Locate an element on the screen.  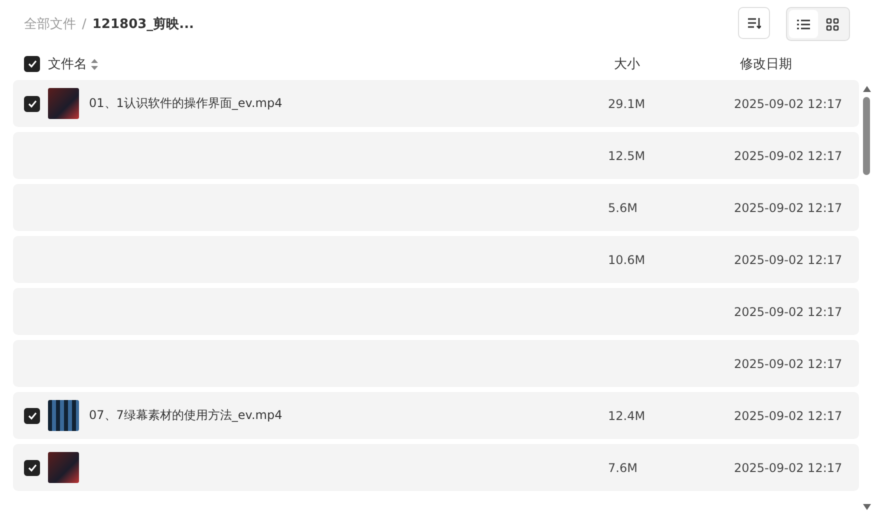
file-row: 12.5M 2025-09-02 12:17 is located at coordinates (436, 155).